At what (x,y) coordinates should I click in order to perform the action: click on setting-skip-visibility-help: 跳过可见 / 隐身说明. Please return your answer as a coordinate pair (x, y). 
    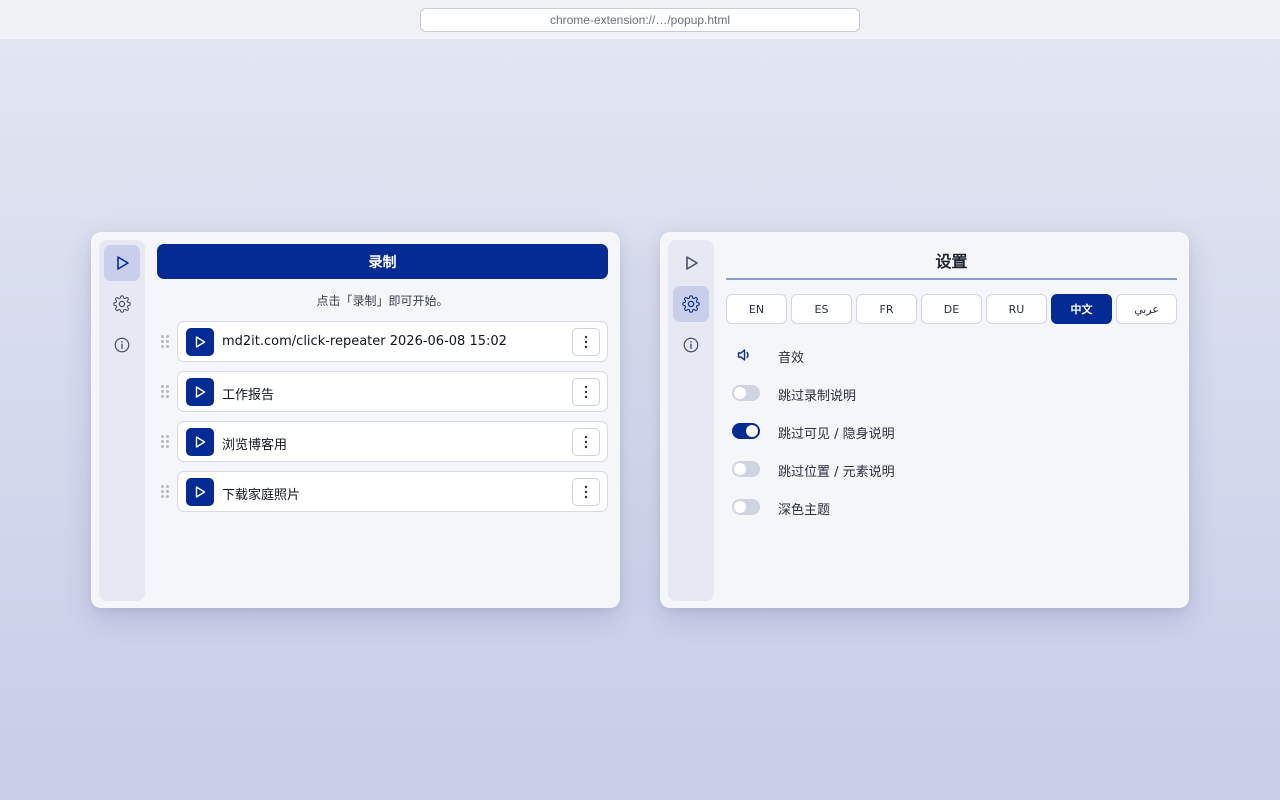
    Looking at the image, I should click on (952, 431).